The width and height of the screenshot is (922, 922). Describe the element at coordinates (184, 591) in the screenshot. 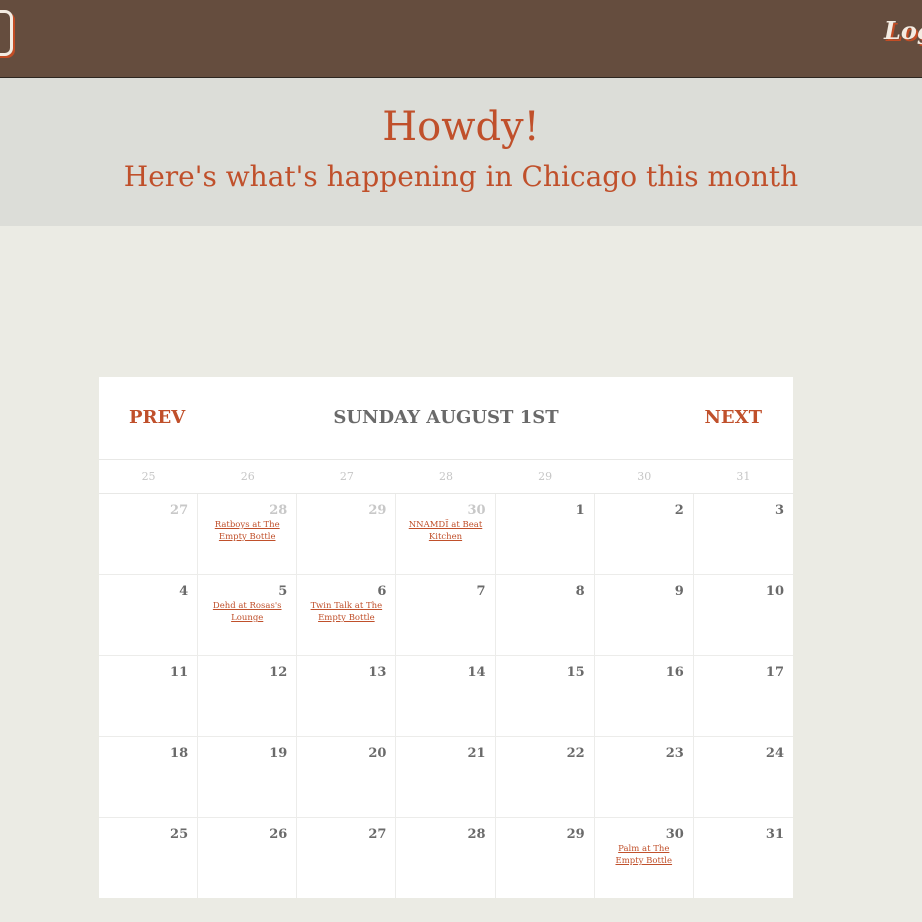

I see `day-number: 4` at that location.